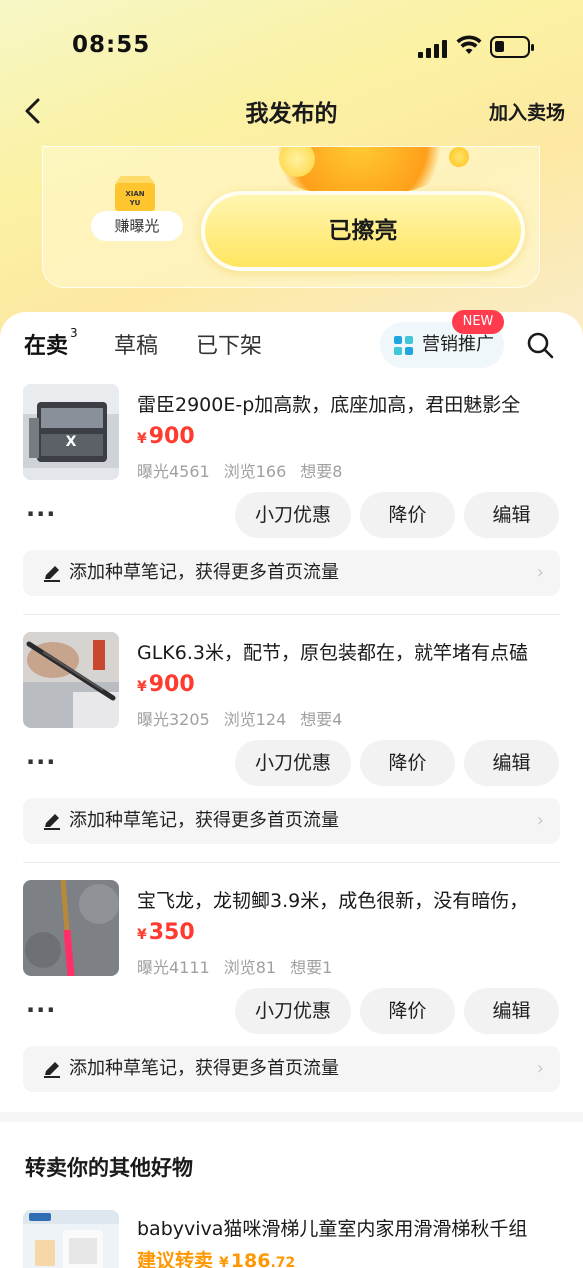 This screenshot has height=1268, width=583. I want to click on item-stats: 曝光4111 浏览81 想要1, so click(241, 966).